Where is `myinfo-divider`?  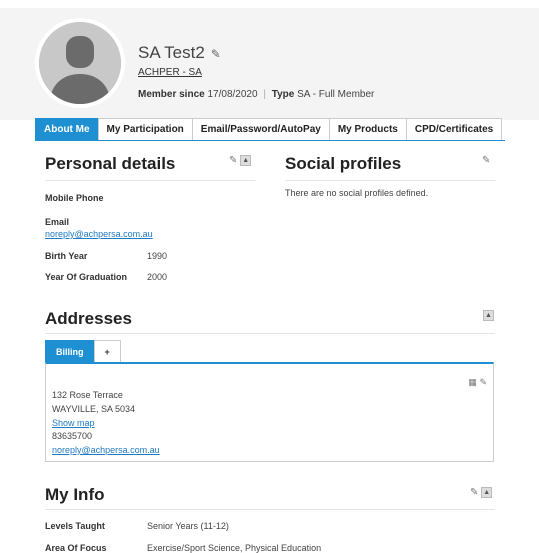
myinfo-divider is located at coordinates (270, 509).